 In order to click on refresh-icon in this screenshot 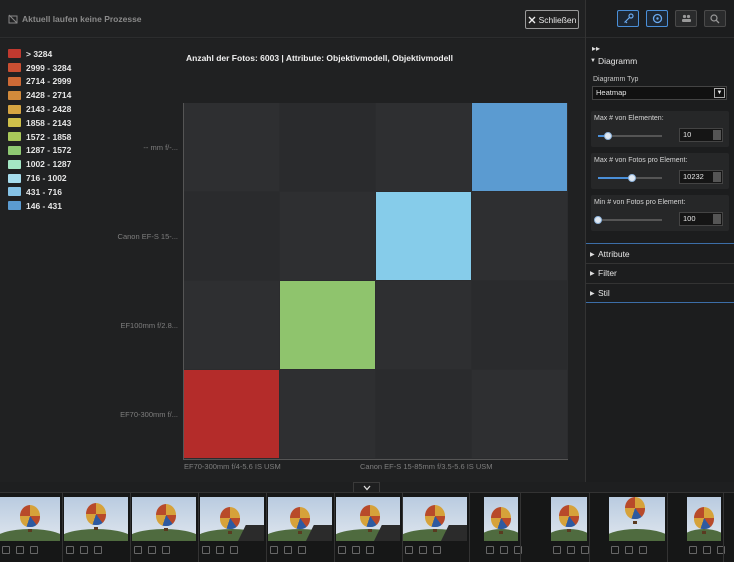, I will do `click(657, 18)`.